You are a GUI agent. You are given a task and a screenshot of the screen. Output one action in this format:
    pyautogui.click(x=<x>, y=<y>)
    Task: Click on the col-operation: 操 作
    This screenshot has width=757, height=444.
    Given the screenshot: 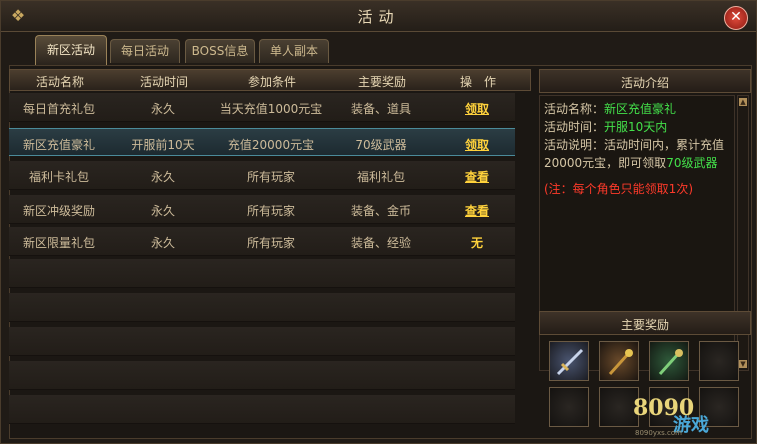 What is the action you would take?
    pyautogui.click(x=477, y=82)
    